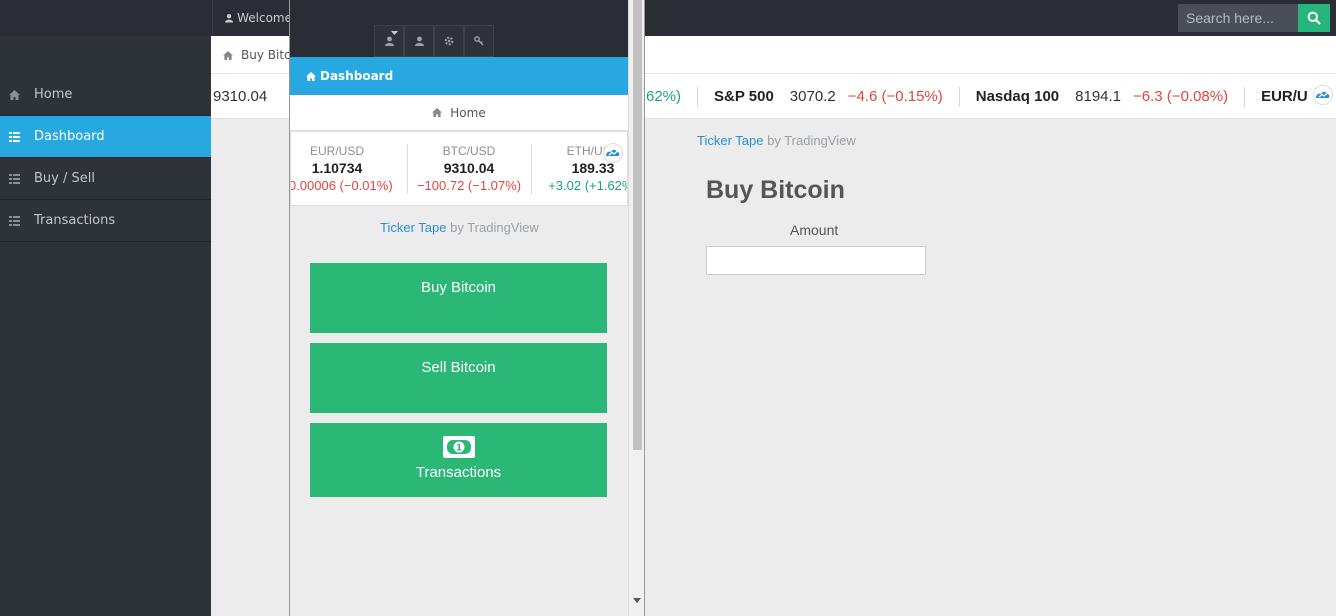  Describe the element at coordinates (53, 94) in the screenshot. I see `sidebar-item-label: Home` at that location.